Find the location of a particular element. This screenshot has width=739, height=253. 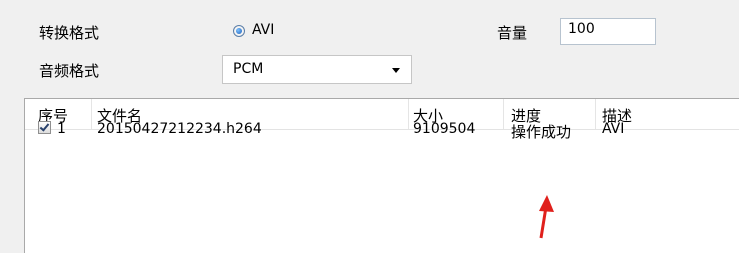

red-arrow-annotation is located at coordinates (546, 217).